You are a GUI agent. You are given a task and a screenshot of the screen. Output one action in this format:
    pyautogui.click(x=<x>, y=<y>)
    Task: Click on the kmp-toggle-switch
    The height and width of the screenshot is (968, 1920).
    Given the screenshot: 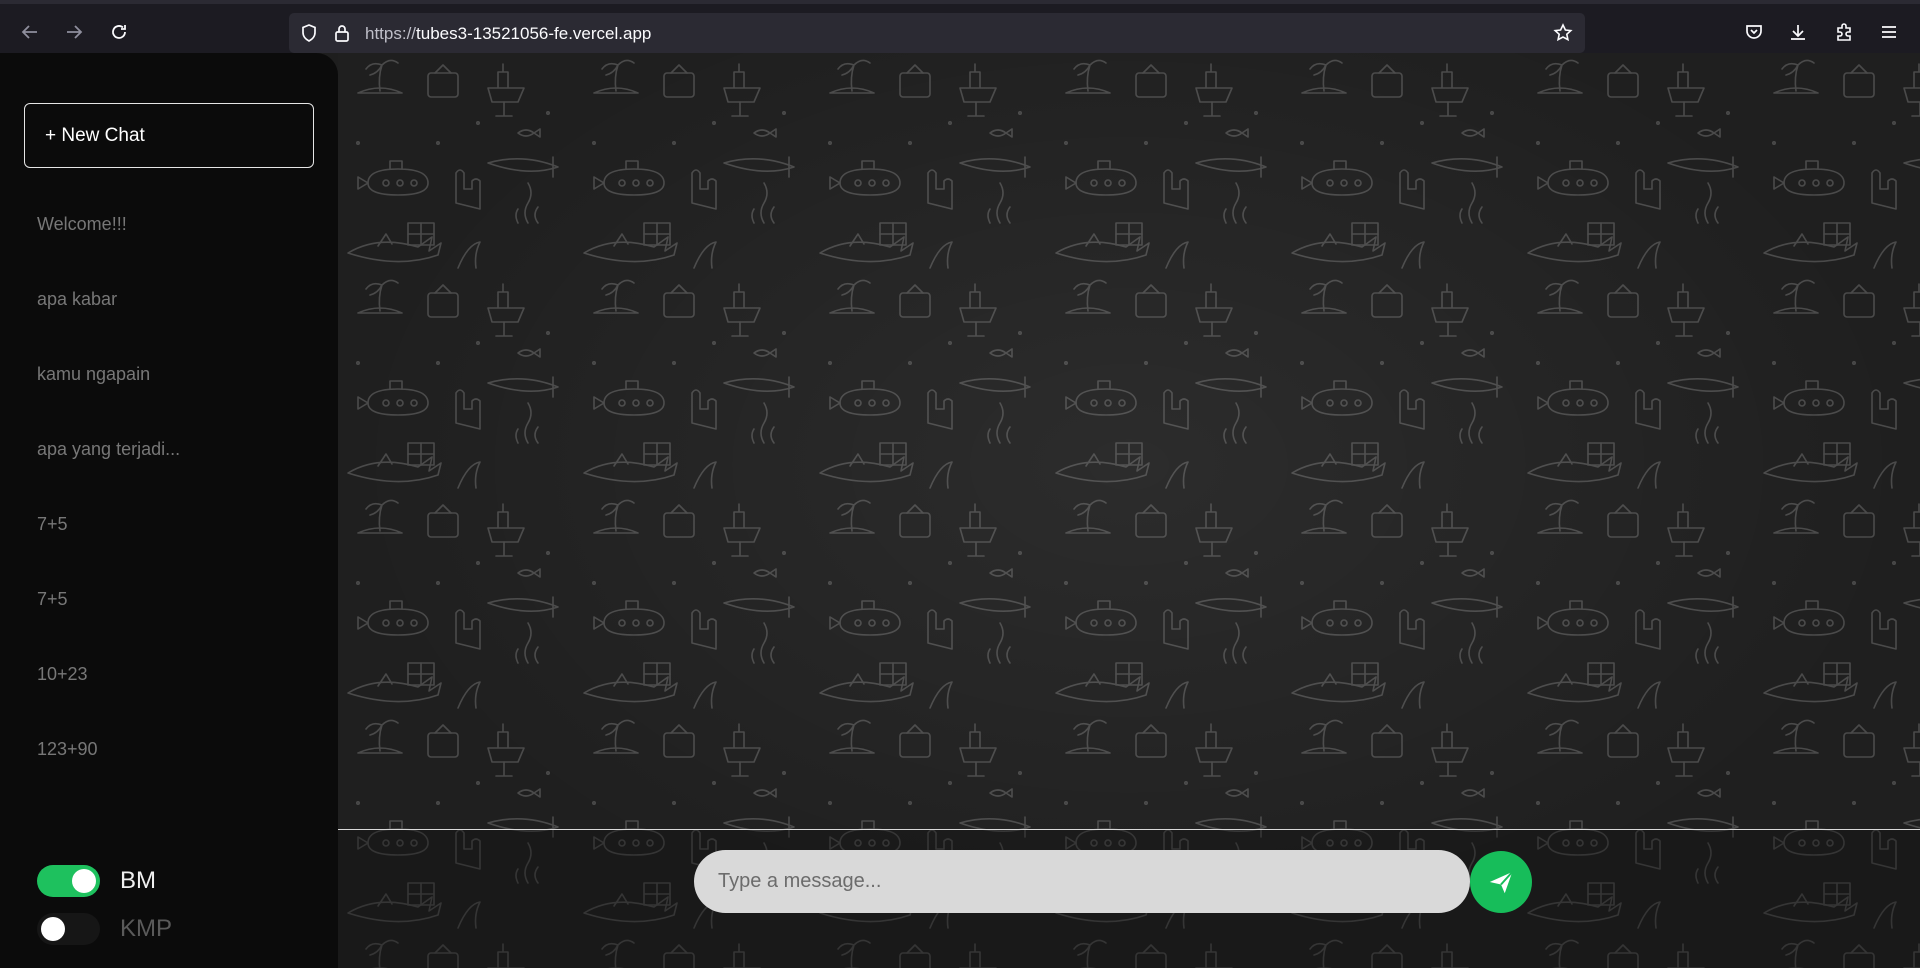 What is the action you would take?
    pyautogui.click(x=68, y=929)
    